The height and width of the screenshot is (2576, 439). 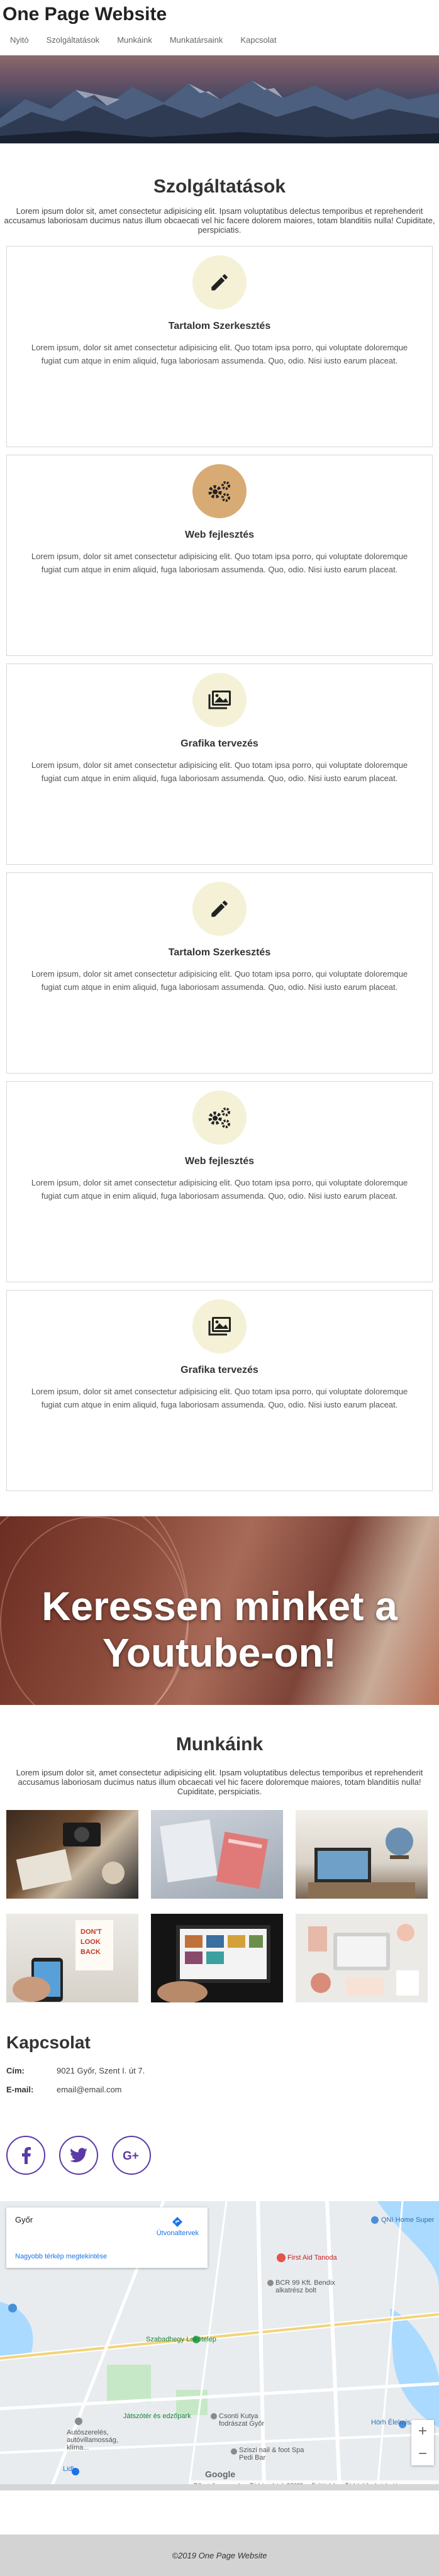 I want to click on map-directions-label: Útvonaltervek, so click(x=177, y=2233).